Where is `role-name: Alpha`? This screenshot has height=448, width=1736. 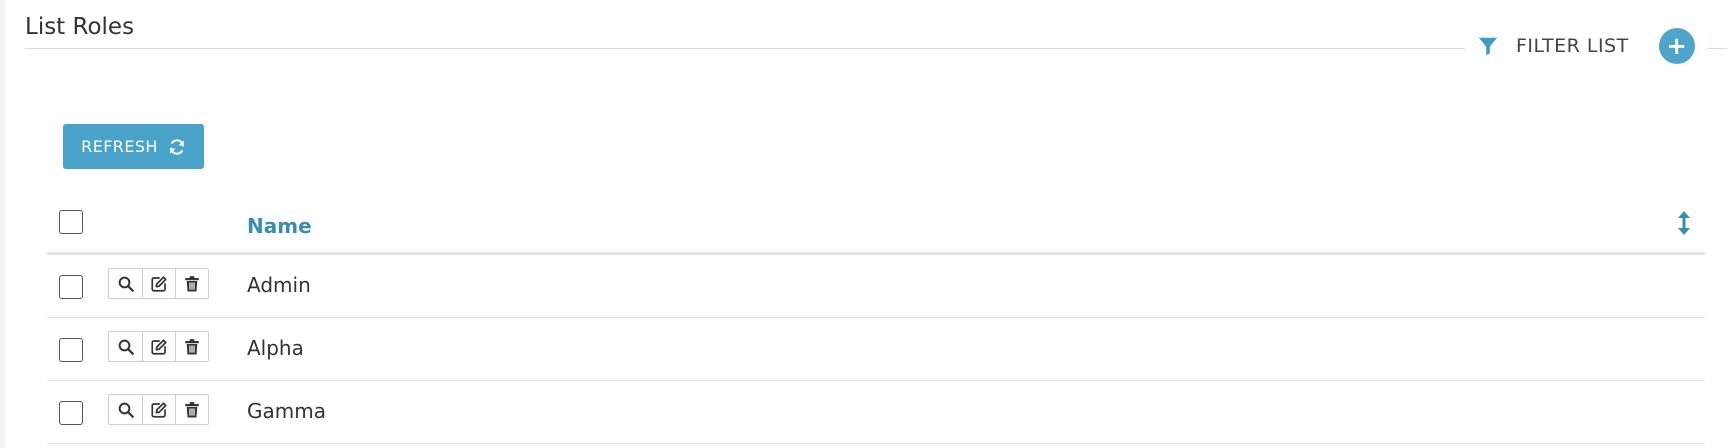
role-name: Alpha is located at coordinates (275, 348).